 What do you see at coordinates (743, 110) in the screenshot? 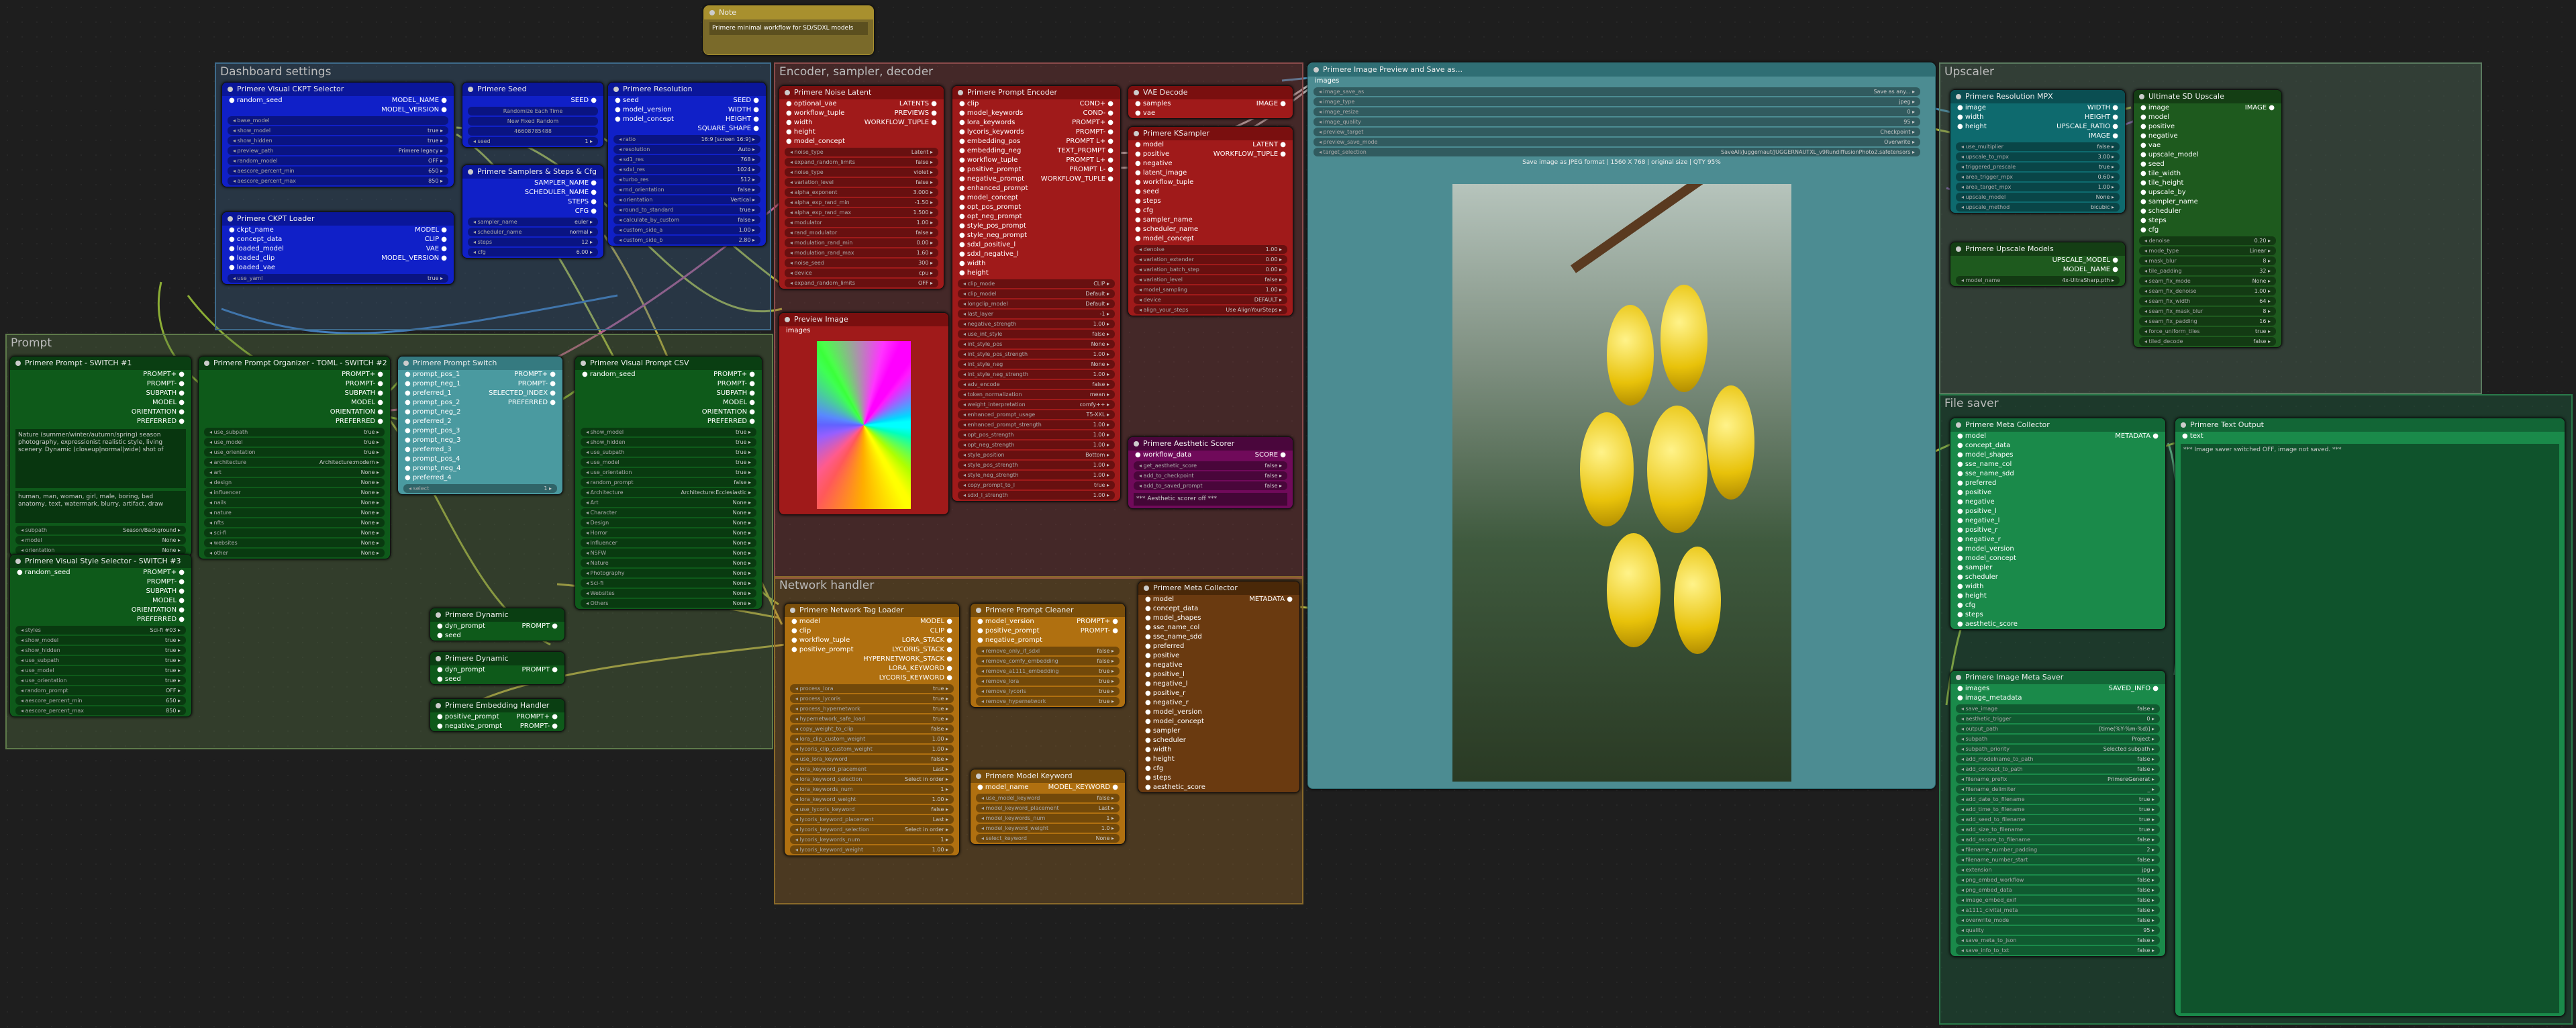
I see `output-slot-width: WIDTH ●` at bounding box center [743, 110].